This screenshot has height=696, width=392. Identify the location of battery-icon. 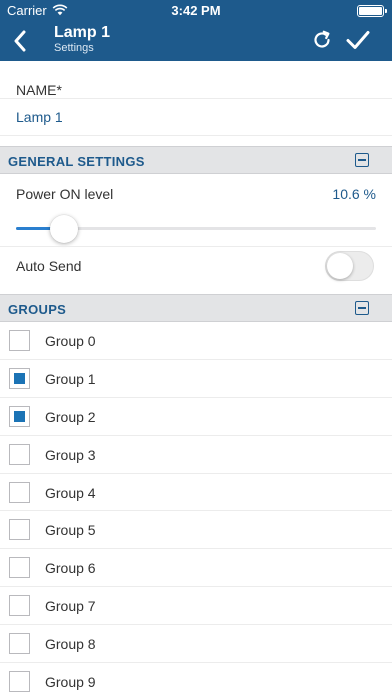
(372, 11).